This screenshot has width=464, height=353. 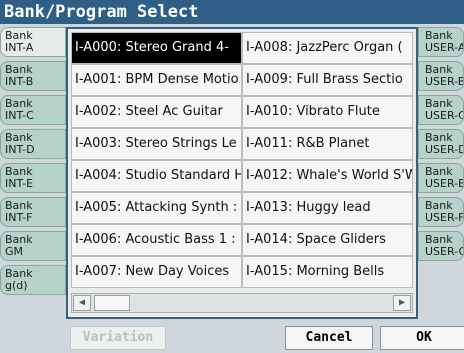 I want to click on program-cell-1: I-A001: BPM Dense Motio, so click(x=156, y=80).